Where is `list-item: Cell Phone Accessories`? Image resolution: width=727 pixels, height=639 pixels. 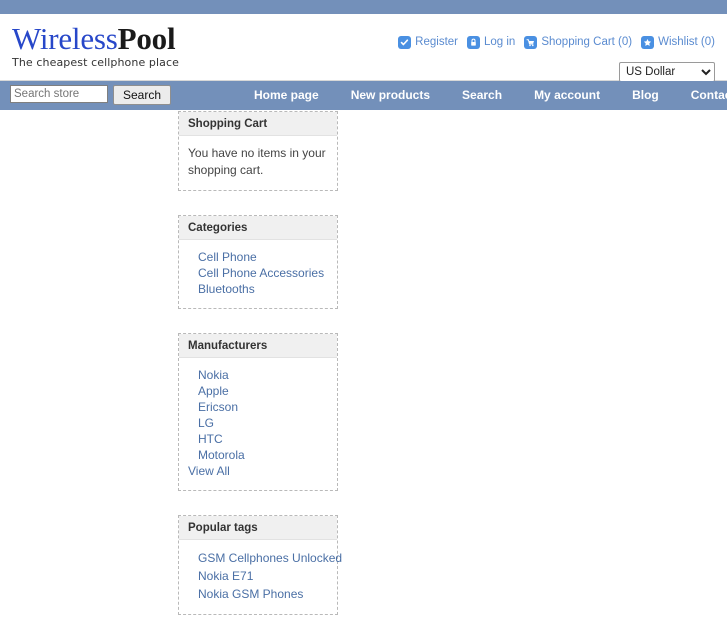
list-item: Cell Phone Accessories is located at coordinates (258, 273).